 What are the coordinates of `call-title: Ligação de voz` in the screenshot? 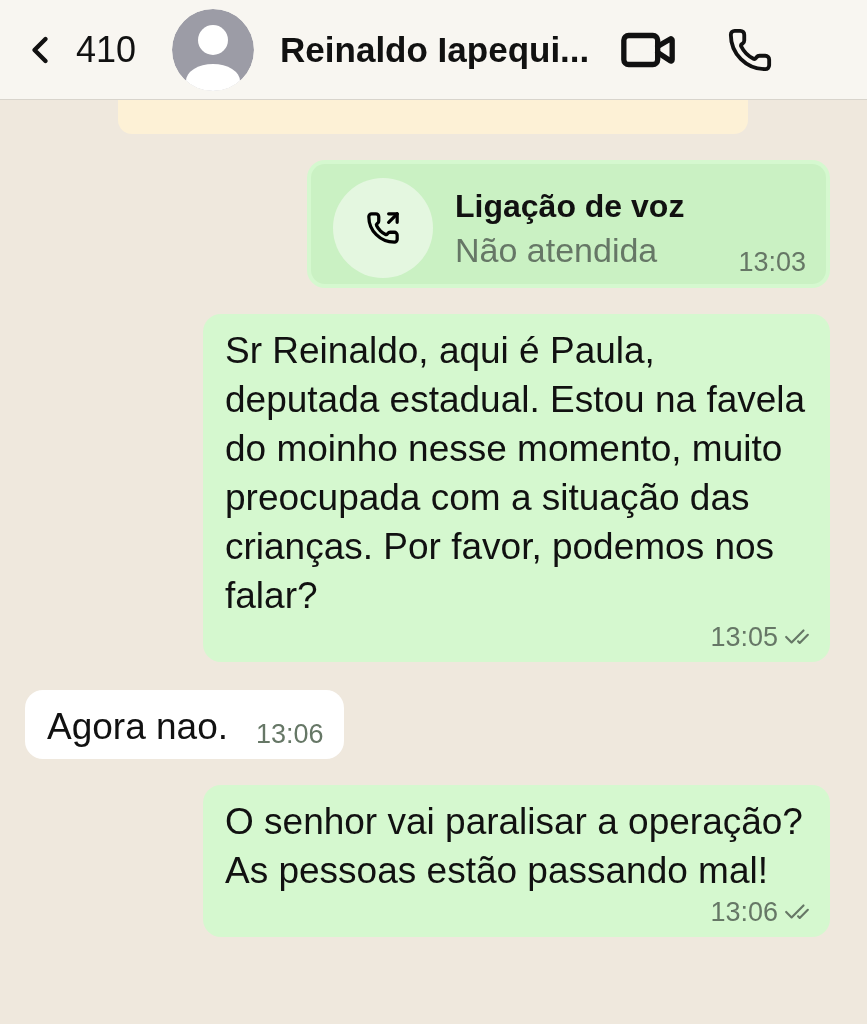 It's located at (570, 206).